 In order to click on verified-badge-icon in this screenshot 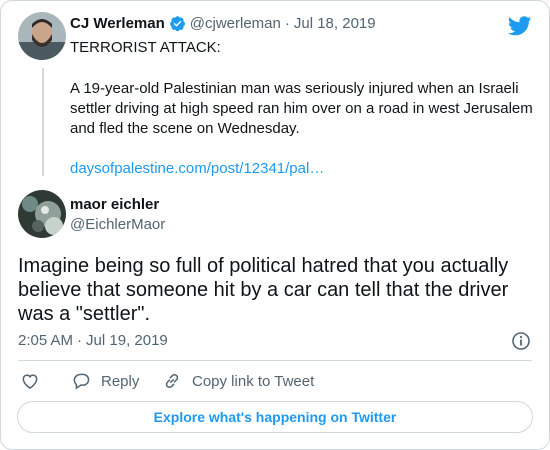, I will do `click(177, 23)`.